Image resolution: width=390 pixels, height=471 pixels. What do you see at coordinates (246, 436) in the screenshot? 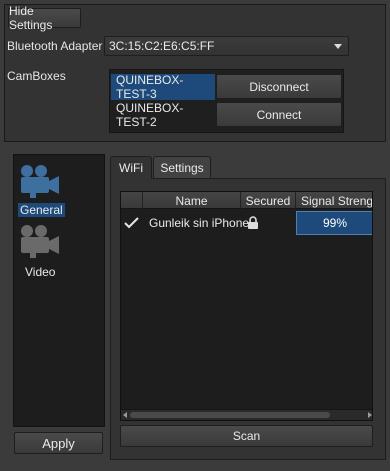
I see `scan-button: Scan` at bounding box center [246, 436].